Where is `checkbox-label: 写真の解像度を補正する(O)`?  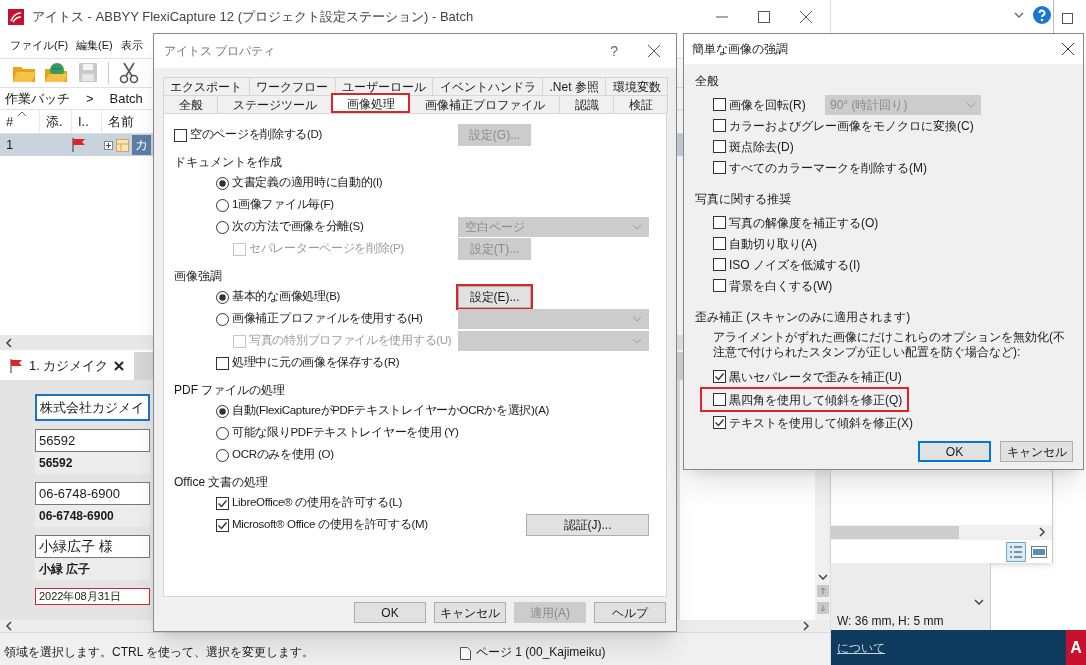 checkbox-label: 写真の解像度を補正する(O) is located at coordinates (804, 222).